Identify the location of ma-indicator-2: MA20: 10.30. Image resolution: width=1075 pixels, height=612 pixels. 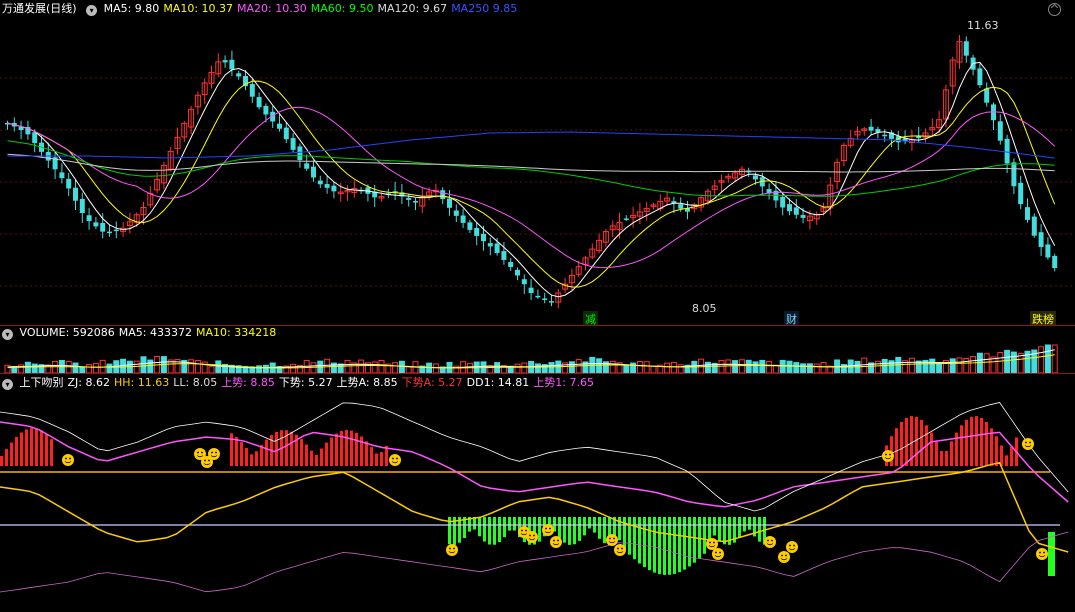
(272, 8).